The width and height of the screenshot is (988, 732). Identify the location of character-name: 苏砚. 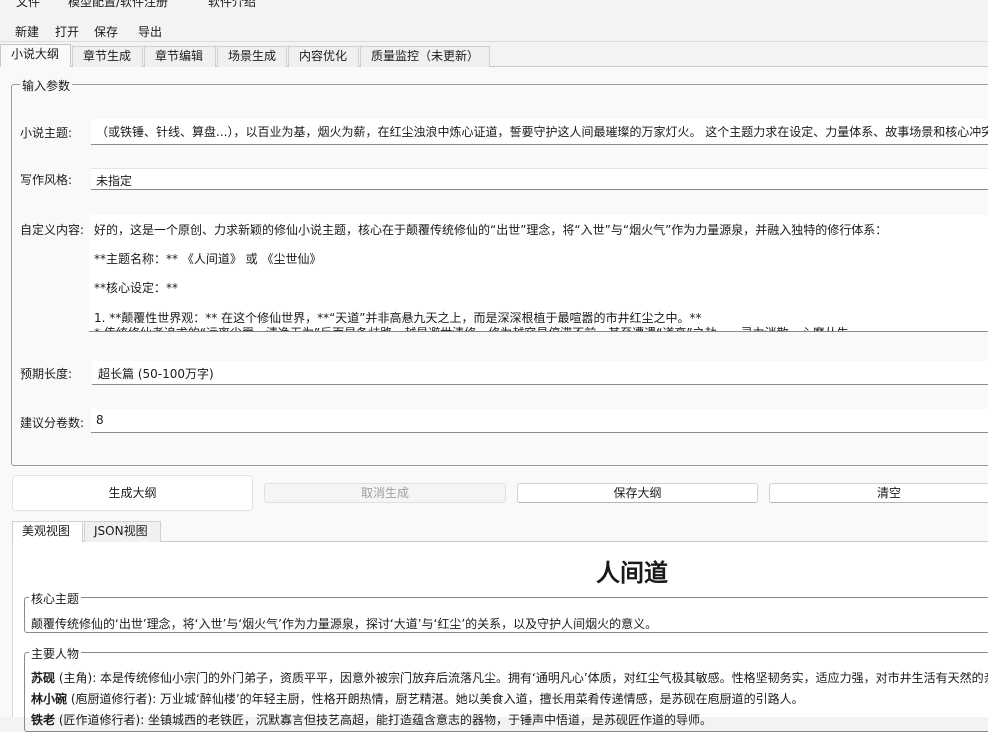
(43, 678).